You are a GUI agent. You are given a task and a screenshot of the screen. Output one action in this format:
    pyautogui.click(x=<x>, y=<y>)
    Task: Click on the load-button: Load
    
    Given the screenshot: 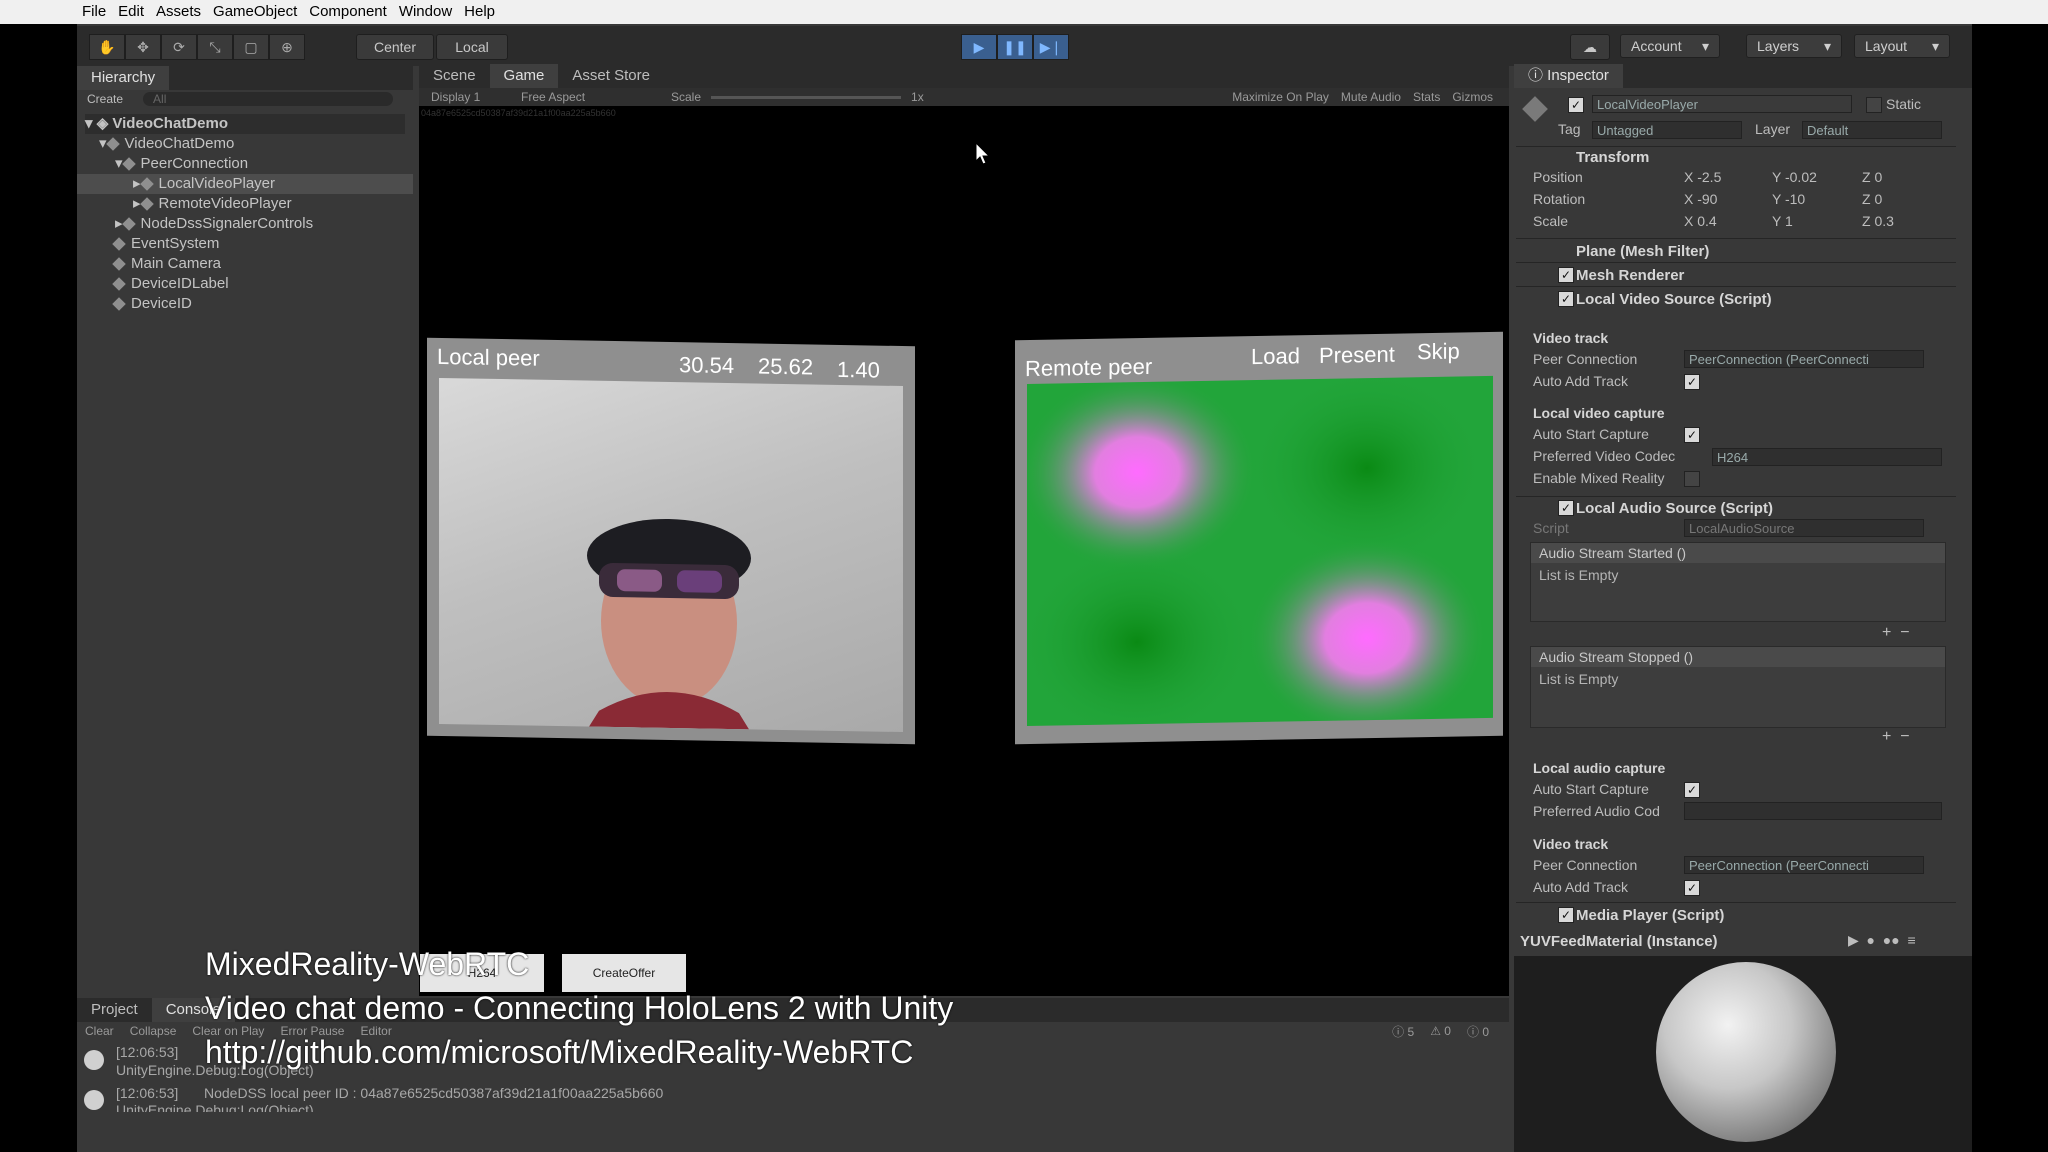 What is the action you would take?
    pyautogui.click(x=1275, y=356)
    